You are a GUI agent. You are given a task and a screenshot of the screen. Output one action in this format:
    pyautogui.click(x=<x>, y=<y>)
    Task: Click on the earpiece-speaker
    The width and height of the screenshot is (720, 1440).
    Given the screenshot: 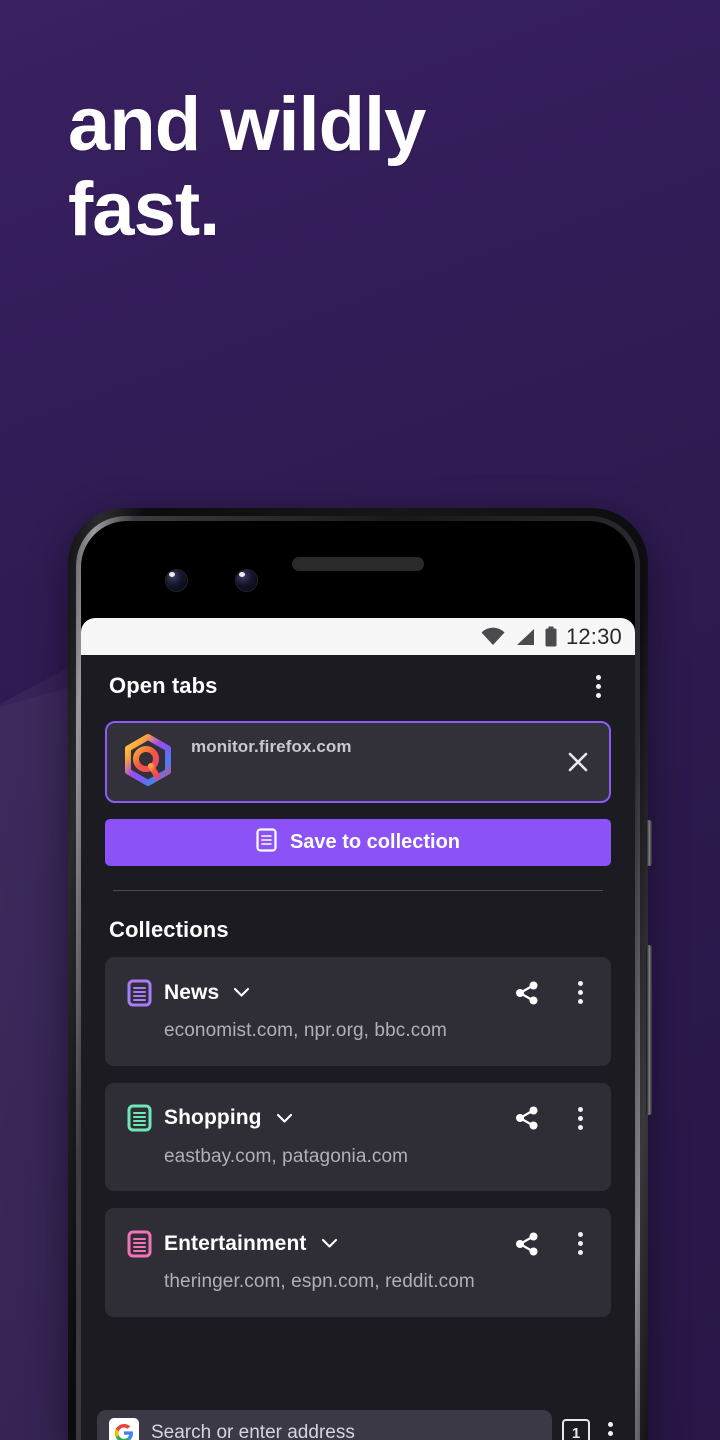 What is the action you would take?
    pyautogui.click(x=358, y=564)
    